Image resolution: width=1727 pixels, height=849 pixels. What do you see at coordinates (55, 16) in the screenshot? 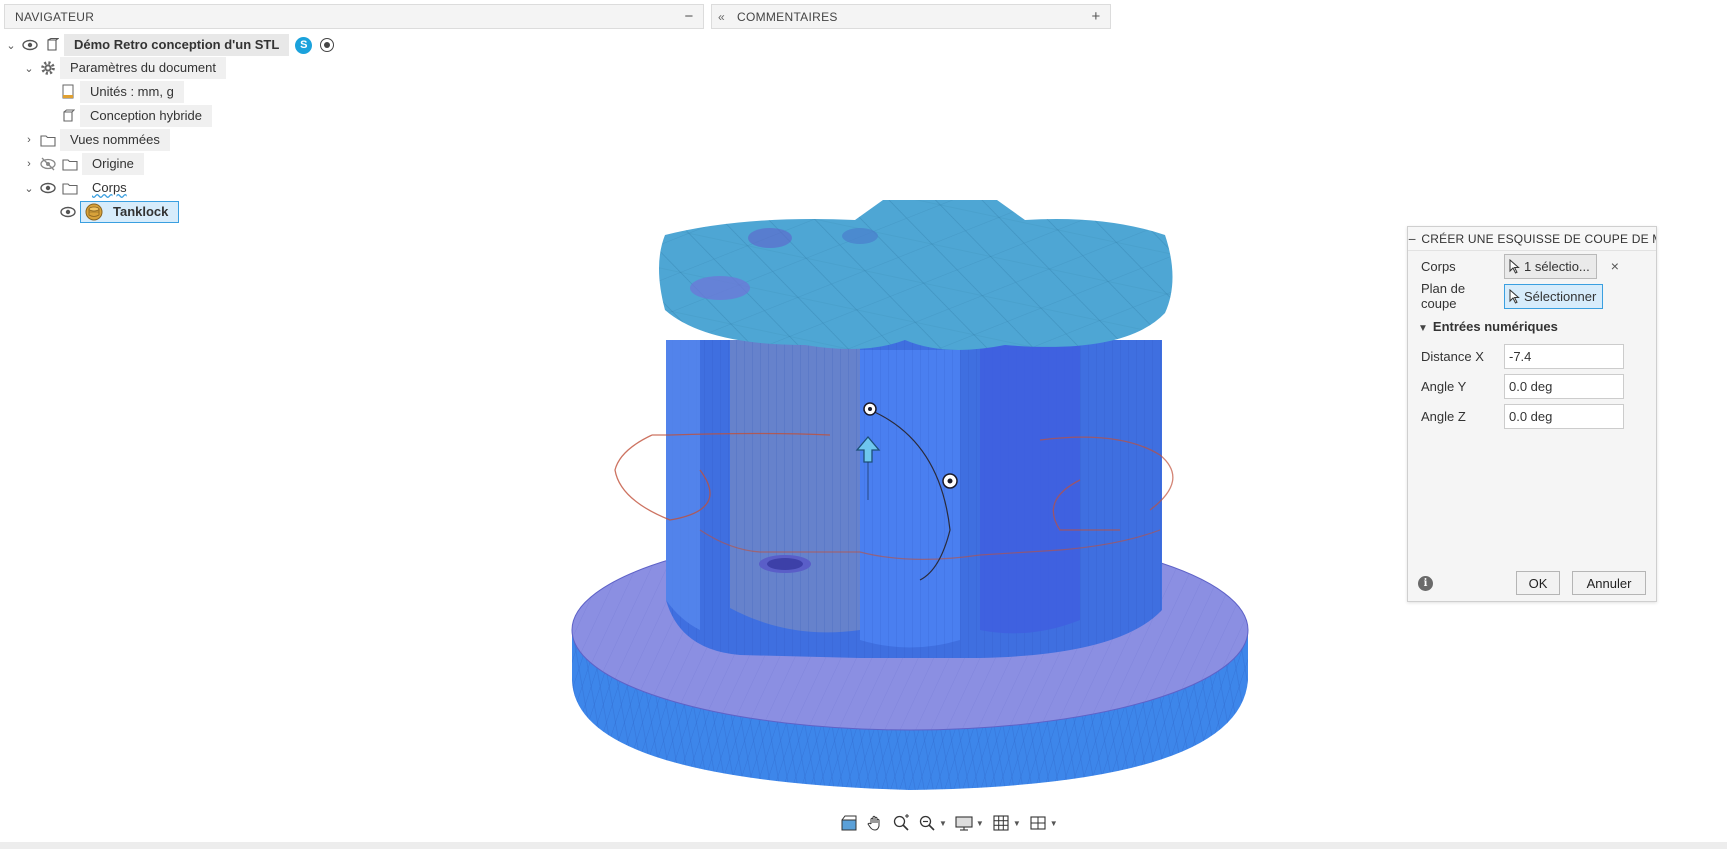
I see `navigator-title: NAVIGATEUR` at bounding box center [55, 16].